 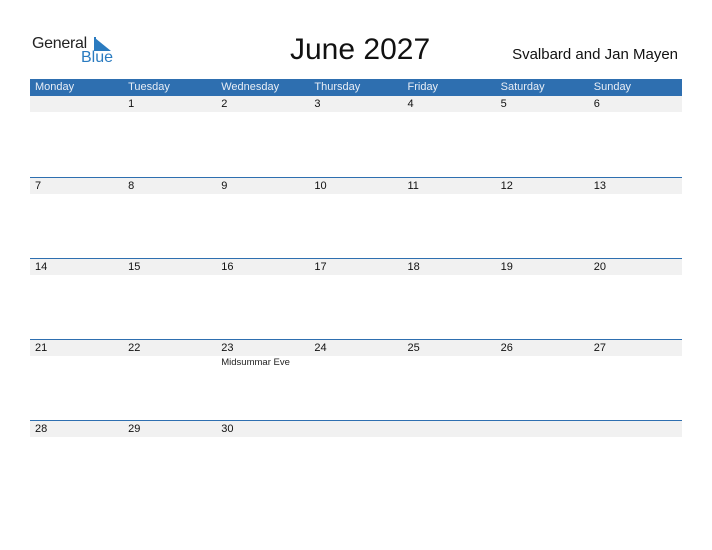 What do you see at coordinates (356, 136) in the screenshot?
I see `week-row: 1 2 3 4 5 6` at bounding box center [356, 136].